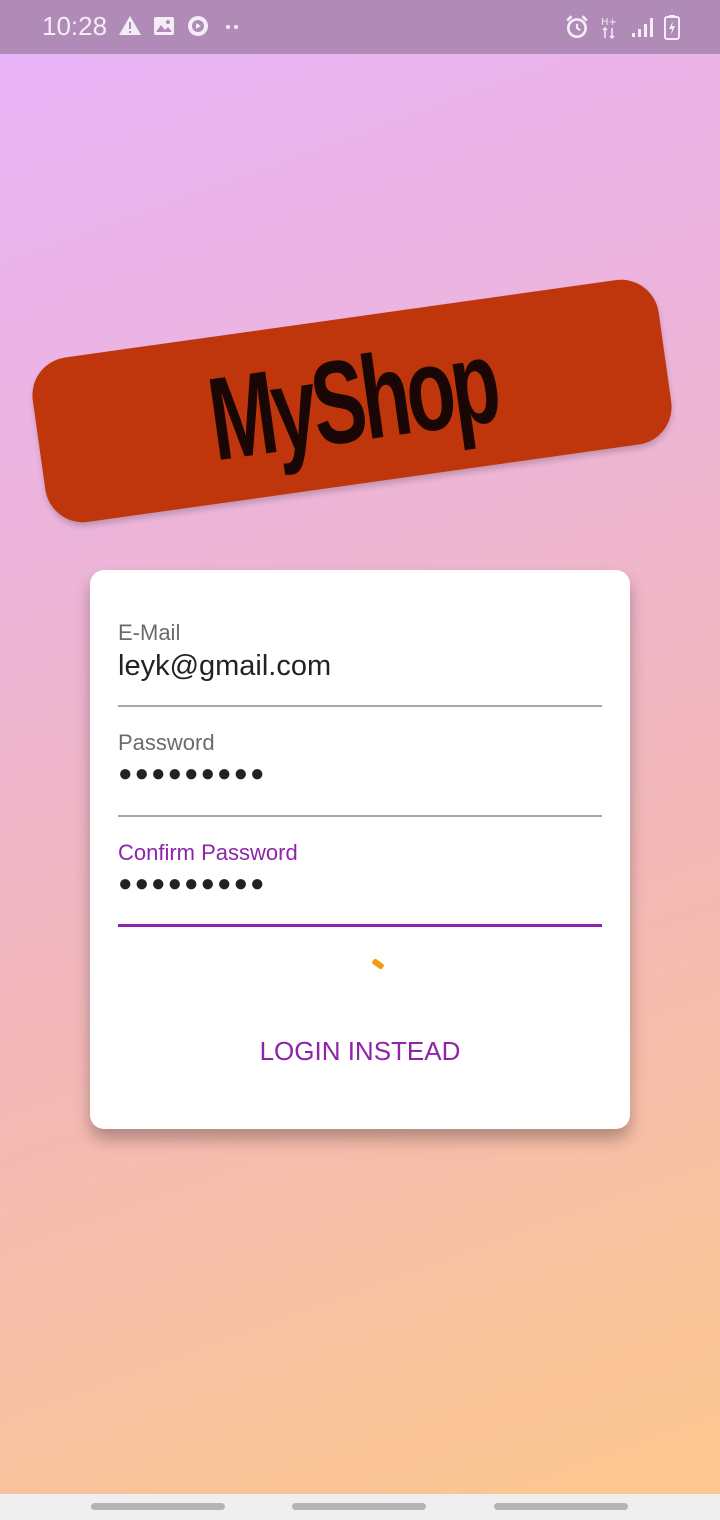 The width and height of the screenshot is (720, 1520). What do you see at coordinates (642, 27) in the screenshot?
I see `signal-icon` at bounding box center [642, 27].